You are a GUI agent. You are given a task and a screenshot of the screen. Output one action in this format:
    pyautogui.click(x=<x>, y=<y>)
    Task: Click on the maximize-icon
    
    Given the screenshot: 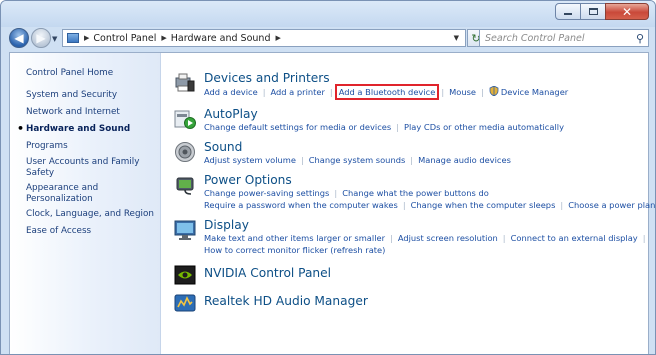 What is the action you would take?
    pyautogui.click(x=593, y=11)
    